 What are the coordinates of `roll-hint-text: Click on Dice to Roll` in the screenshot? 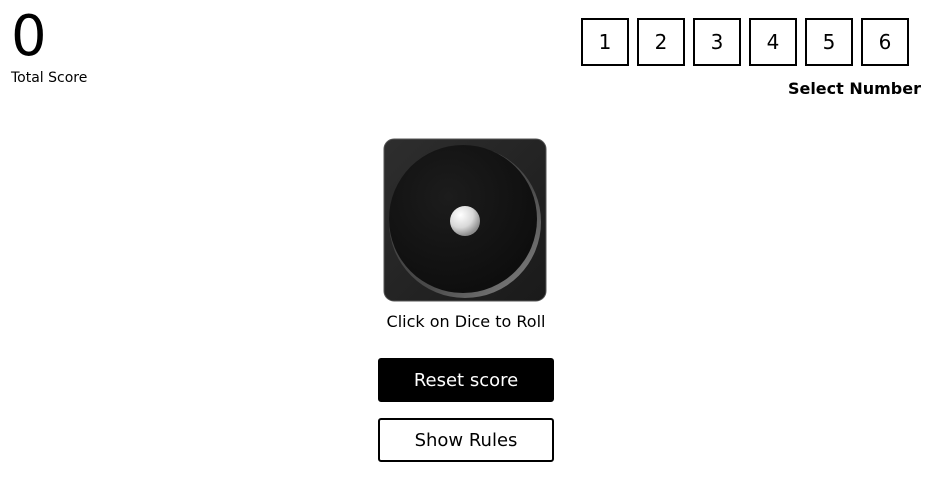 It's located at (466, 321).